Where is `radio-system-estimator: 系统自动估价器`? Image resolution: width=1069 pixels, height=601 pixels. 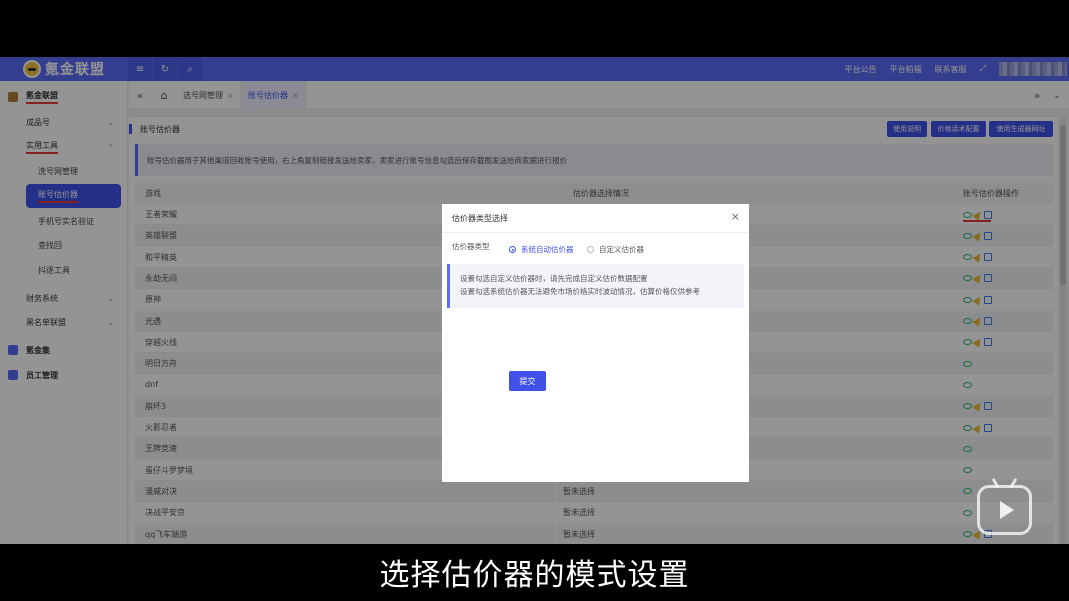 radio-system-estimator: 系统自动估价器 is located at coordinates (541, 249).